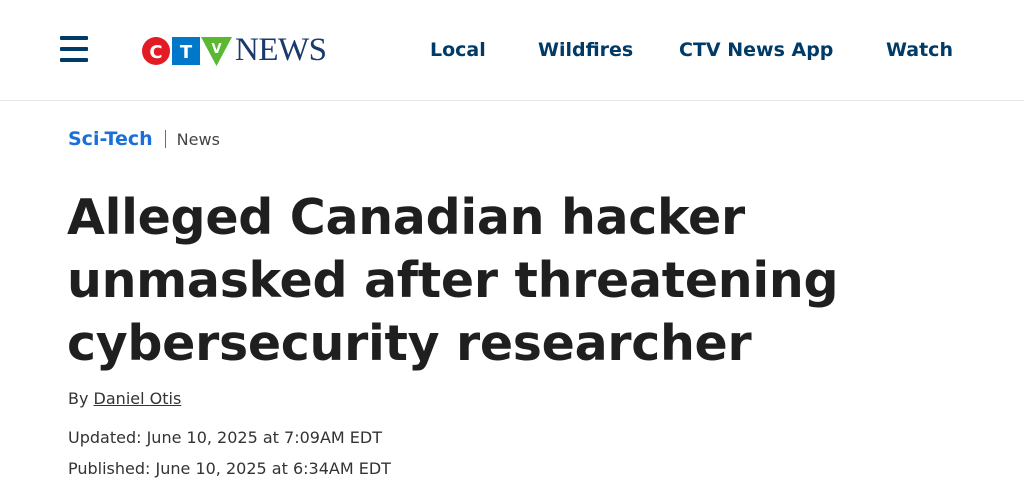 The height and width of the screenshot is (504, 1024). What do you see at coordinates (138, 398) in the screenshot?
I see `author-link: Daniel Otis` at bounding box center [138, 398].